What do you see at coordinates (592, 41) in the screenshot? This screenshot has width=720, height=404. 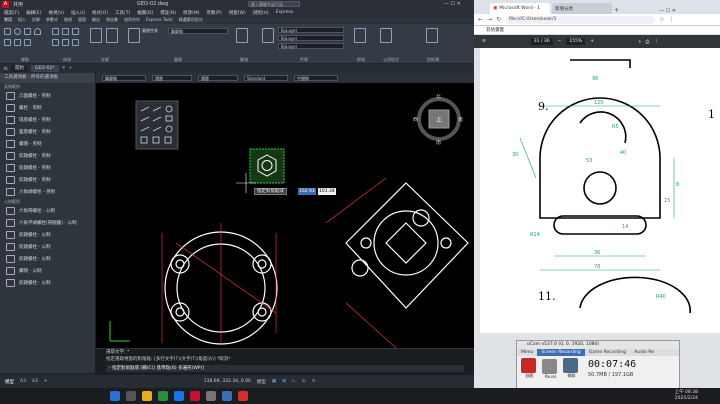 I see `zoom-in-icon: +` at bounding box center [592, 41].